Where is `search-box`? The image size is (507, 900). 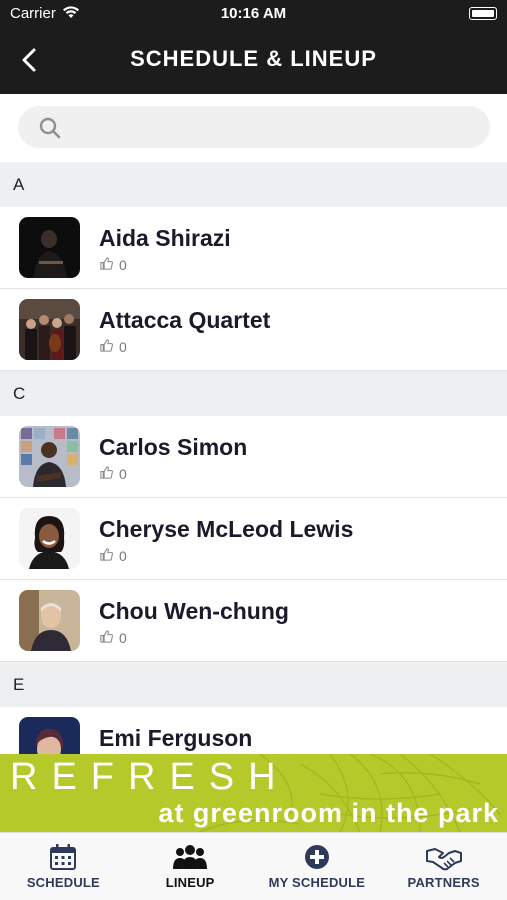 search-box is located at coordinates (254, 127).